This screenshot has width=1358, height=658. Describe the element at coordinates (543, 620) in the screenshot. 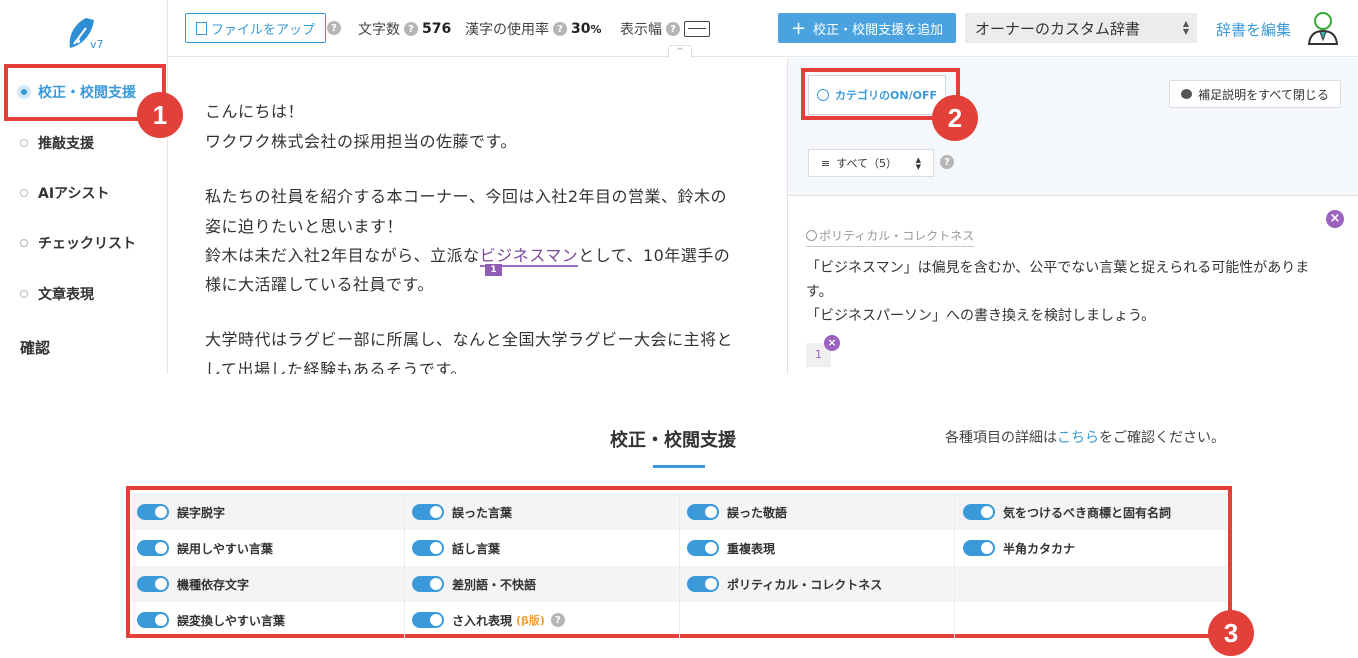

I see `toggle-sa-ire: さ入れ表現 (β版)?` at that location.